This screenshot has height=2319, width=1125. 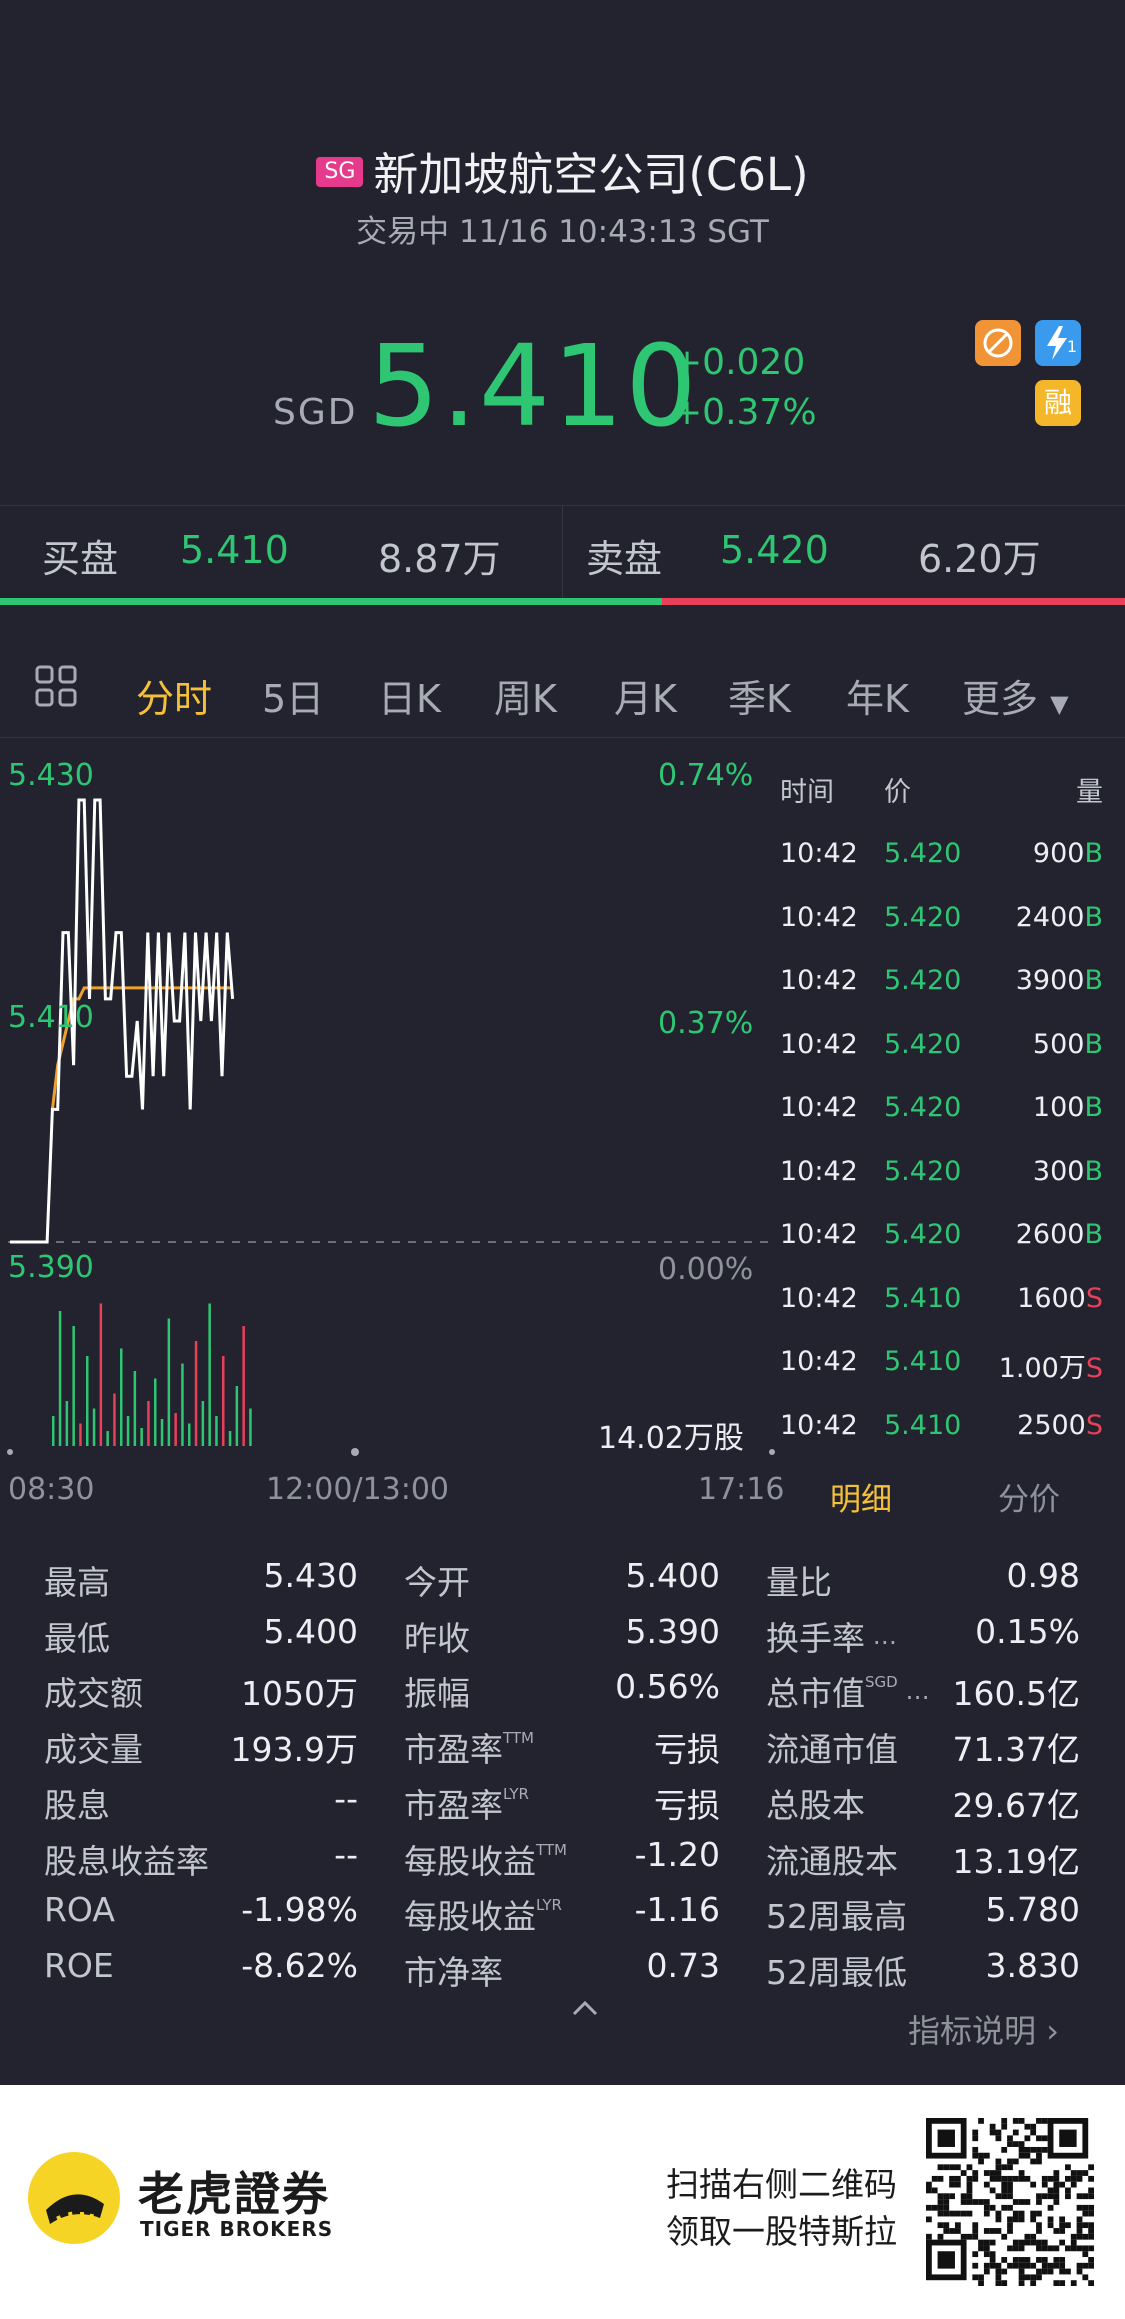 What do you see at coordinates (1068, 1171) in the screenshot?
I see `trade-volume: 300B` at bounding box center [1068, 1171].